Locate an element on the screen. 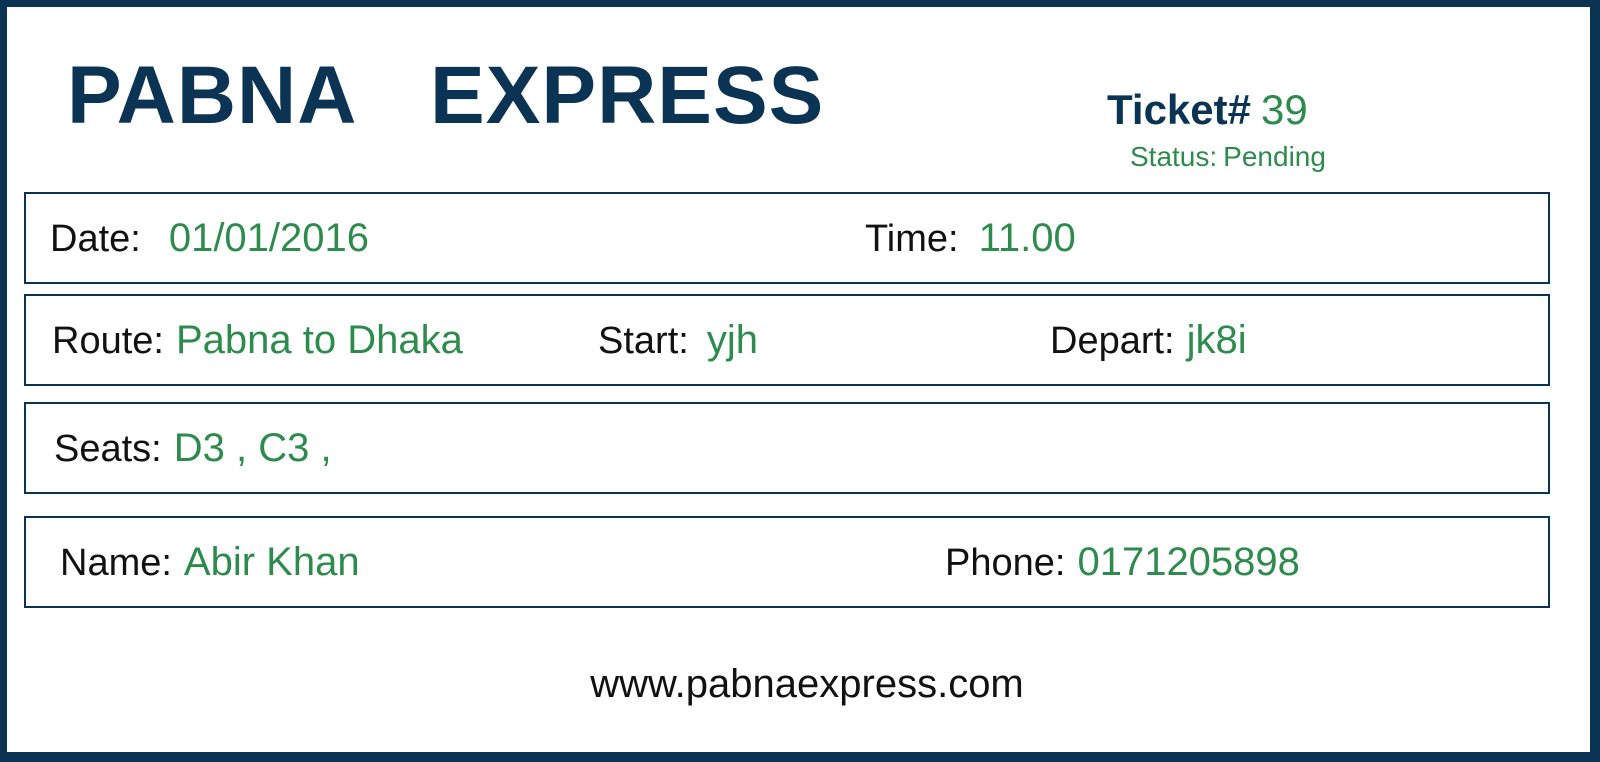  brand-title: PABNA EXPRESS is located at coordinates (446, 95).